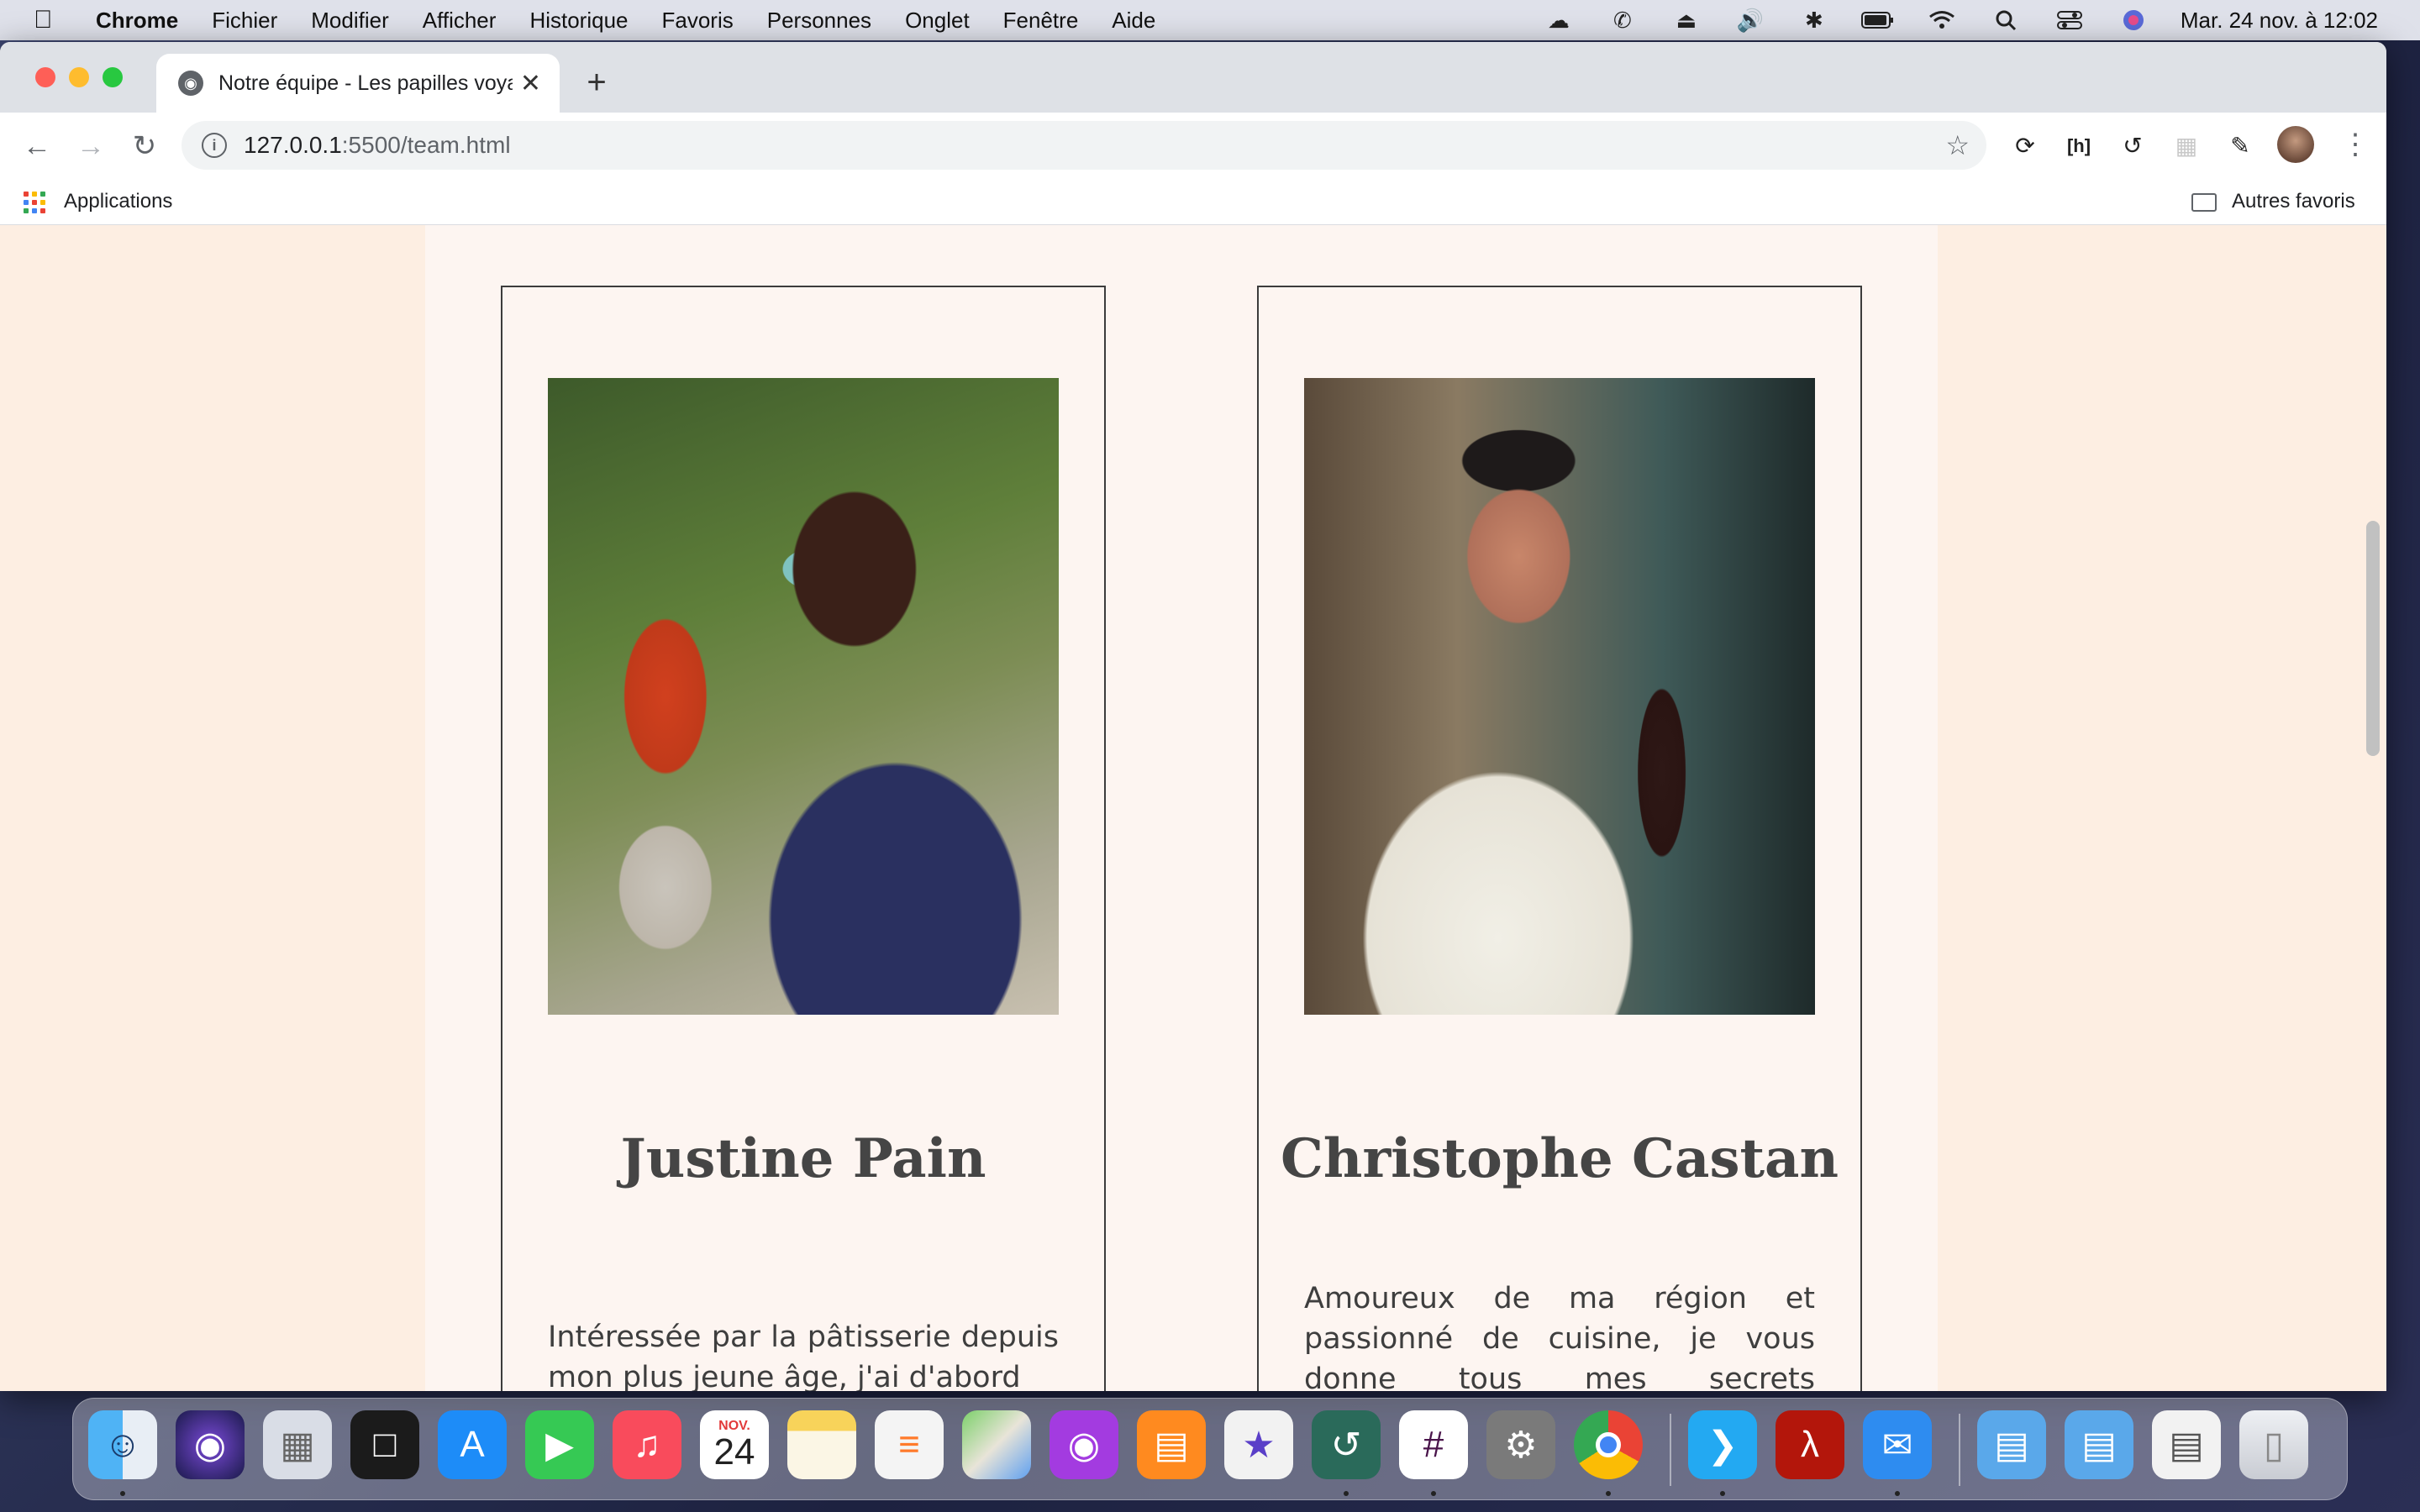 The height and width of the screenshot is (1512, 2420). What do you see at coordinates (1622, 20) in the screenshot?
I see `phone-icon: ✆` at bounding box center [1622, 20].